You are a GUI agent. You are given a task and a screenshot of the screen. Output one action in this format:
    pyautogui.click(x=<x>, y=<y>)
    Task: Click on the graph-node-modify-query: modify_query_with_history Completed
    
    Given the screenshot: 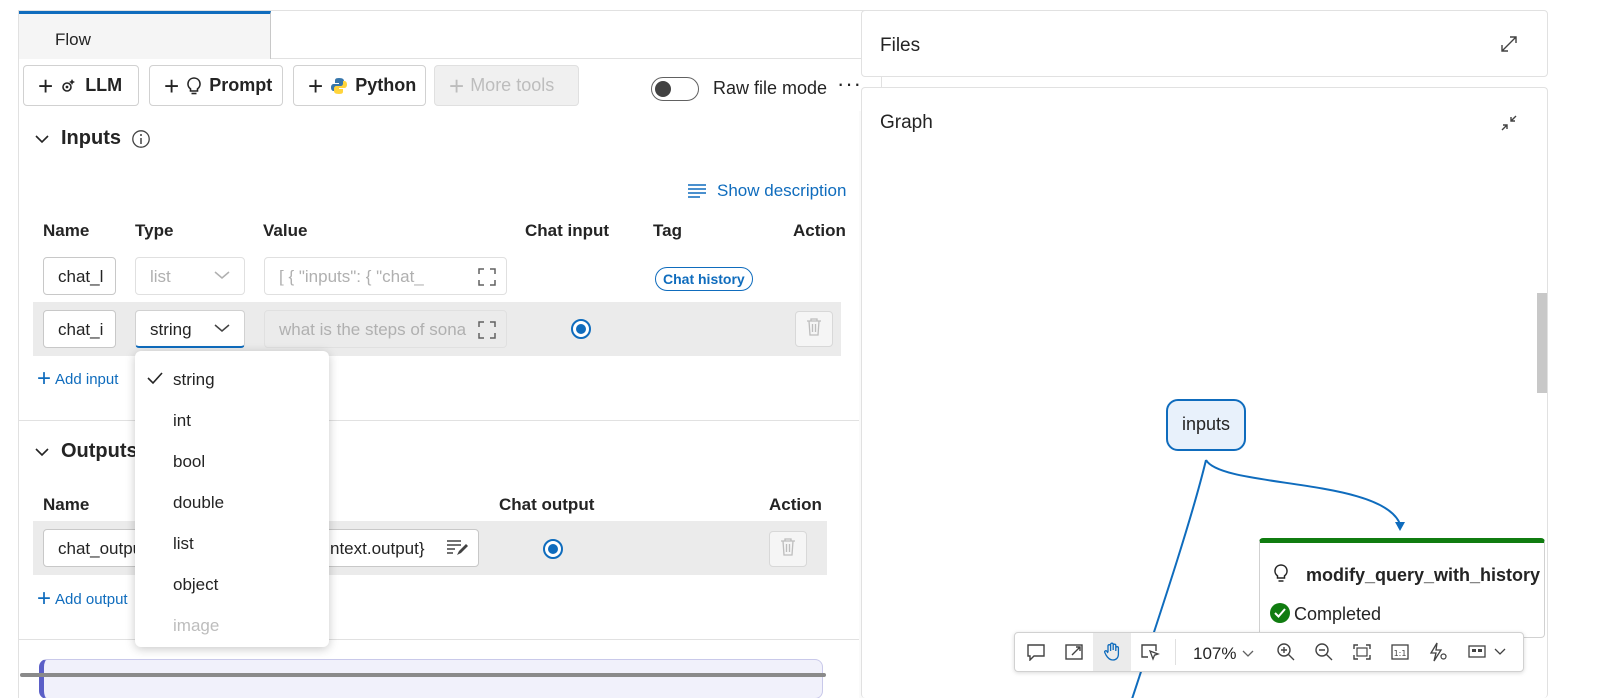 What is the action you would take?
    pyautogui.click(x=1402, y=588)
    